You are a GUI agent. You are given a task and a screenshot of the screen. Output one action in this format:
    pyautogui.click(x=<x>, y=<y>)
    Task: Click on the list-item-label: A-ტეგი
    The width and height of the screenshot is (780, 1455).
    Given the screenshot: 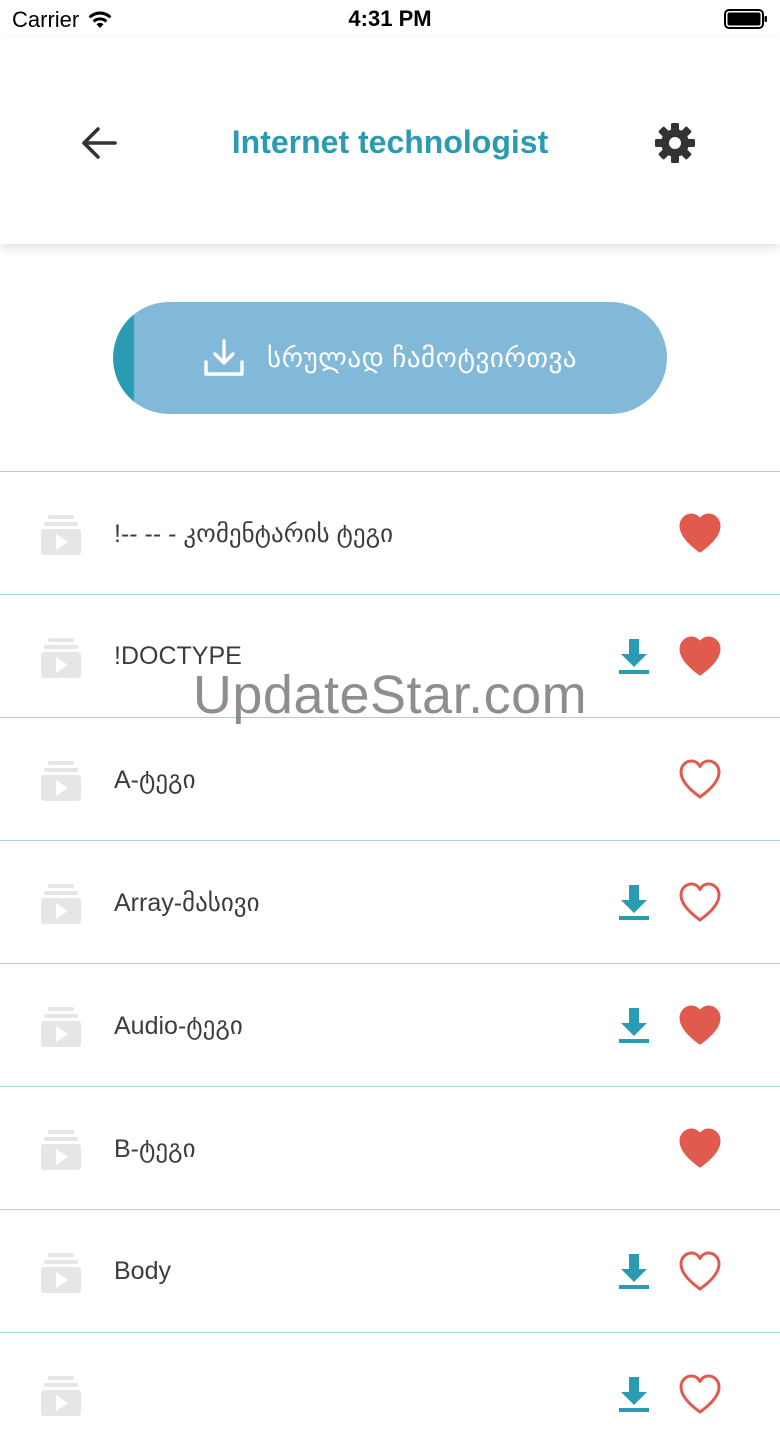 What is the action you would take?
    pyautogui.click(x=155, y=779)
    